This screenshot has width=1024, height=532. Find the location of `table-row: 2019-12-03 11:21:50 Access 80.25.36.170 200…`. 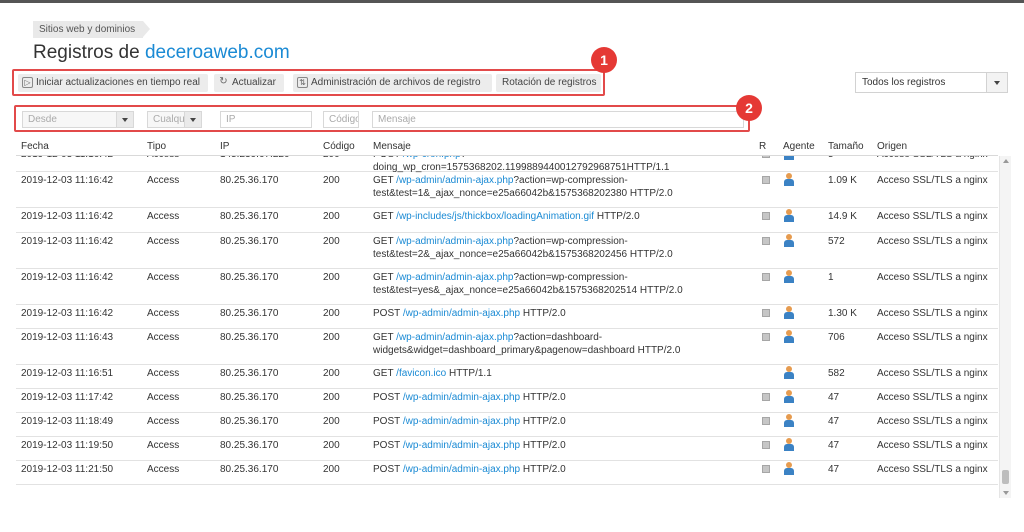

table-row: 2019-12-03 11:21:50 Access 80.25.36.170 200… is located at coordinates (507, 473).